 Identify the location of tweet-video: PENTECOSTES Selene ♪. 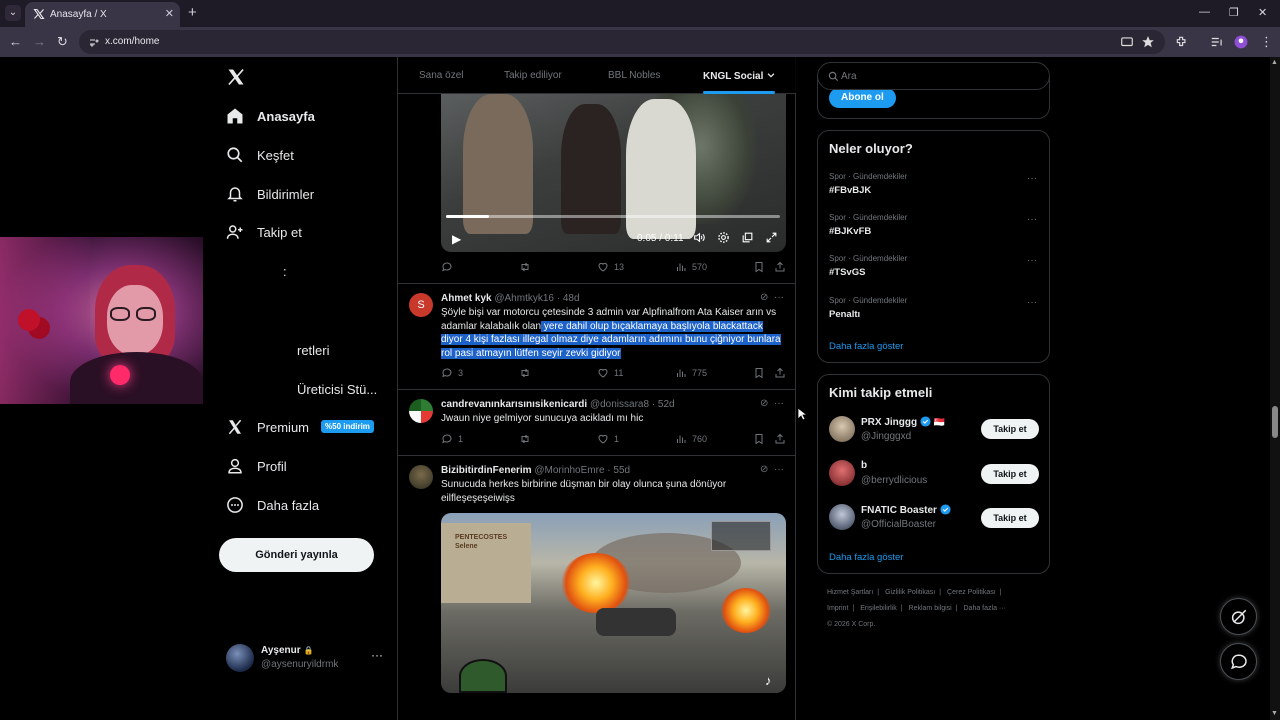
(613, 603).